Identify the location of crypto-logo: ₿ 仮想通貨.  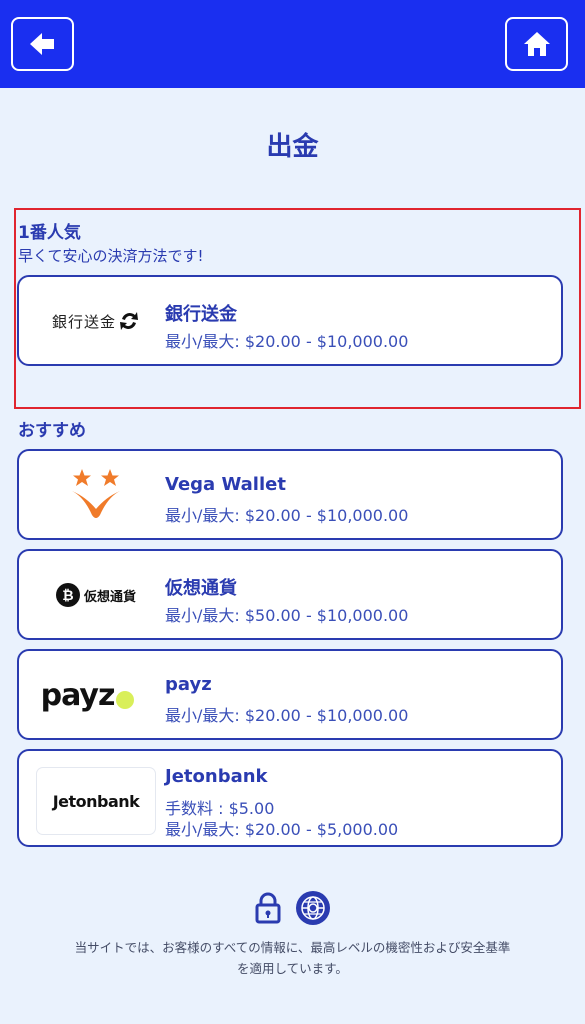
(96, 595).